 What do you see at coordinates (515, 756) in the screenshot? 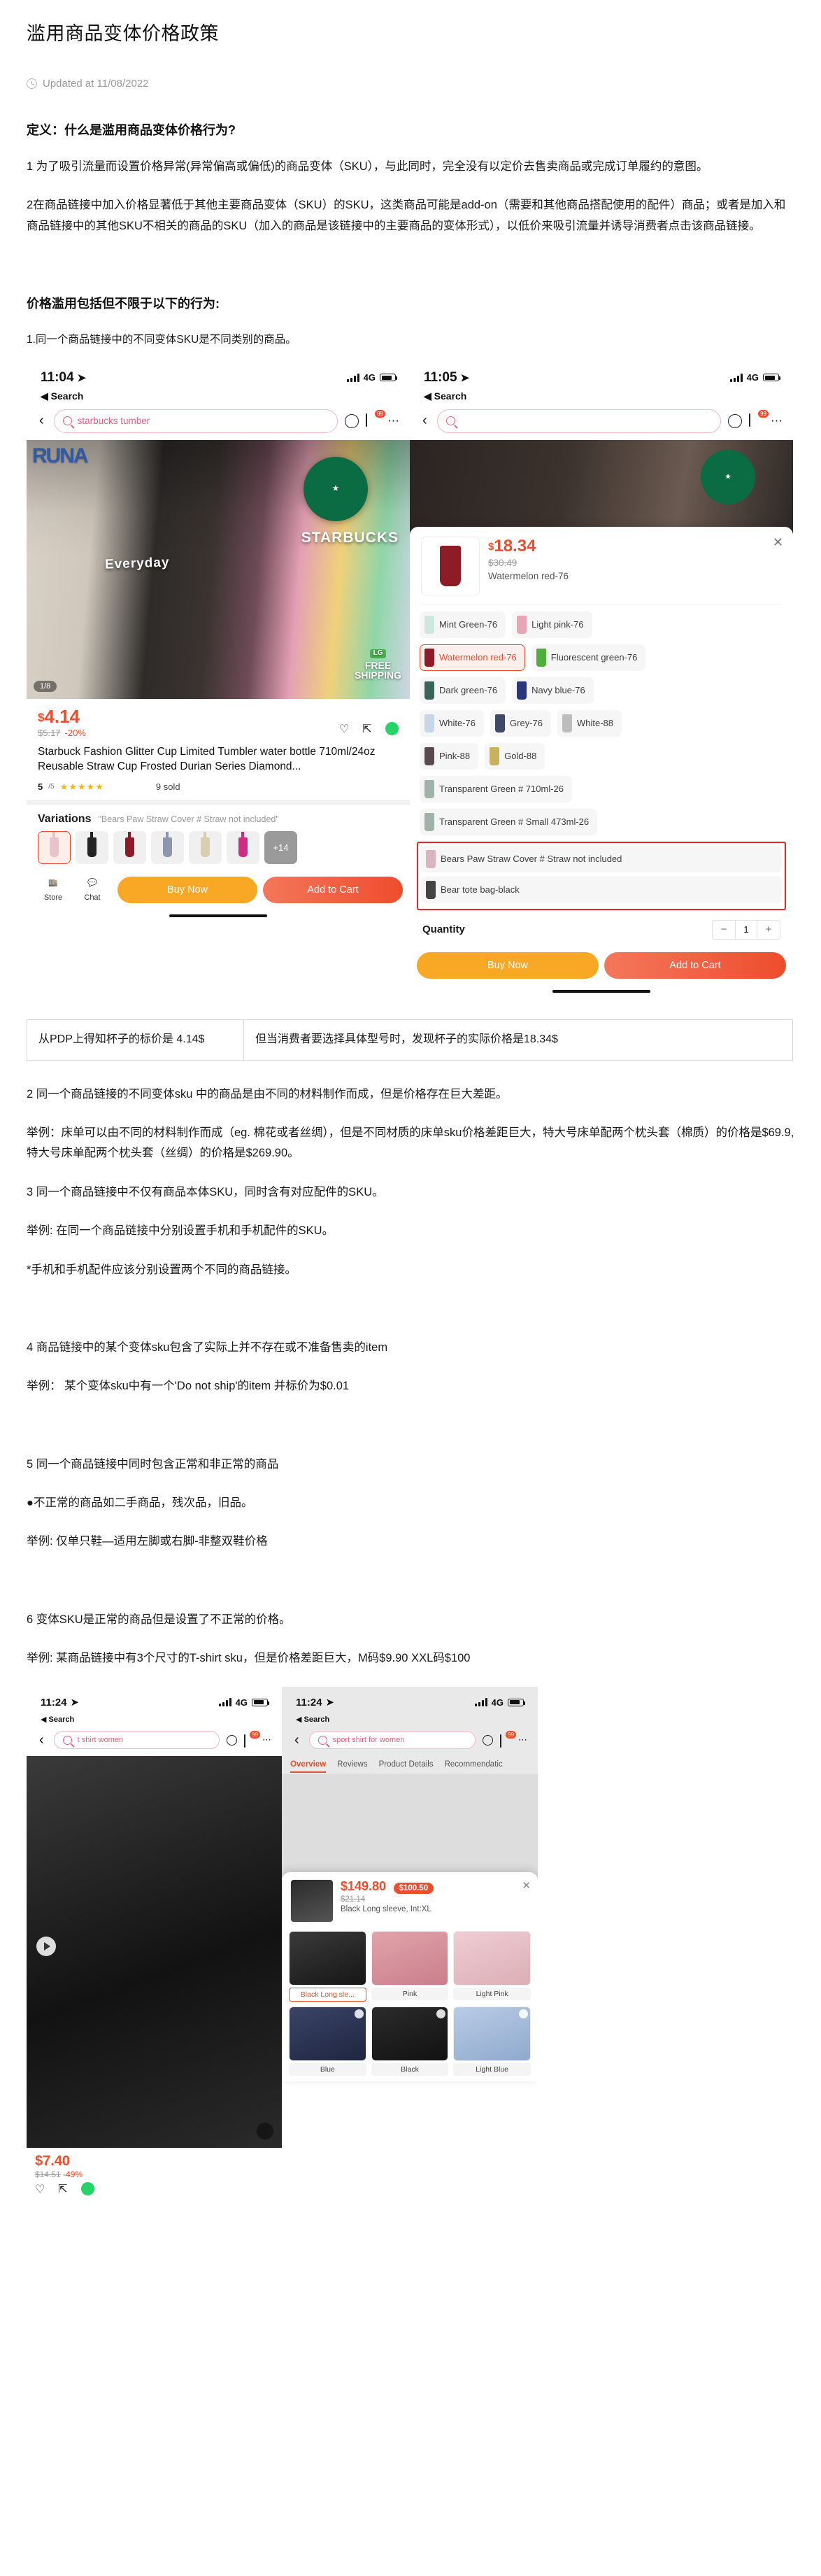
I see `variation-option: Gold-88` at bounding box center [515, 756].